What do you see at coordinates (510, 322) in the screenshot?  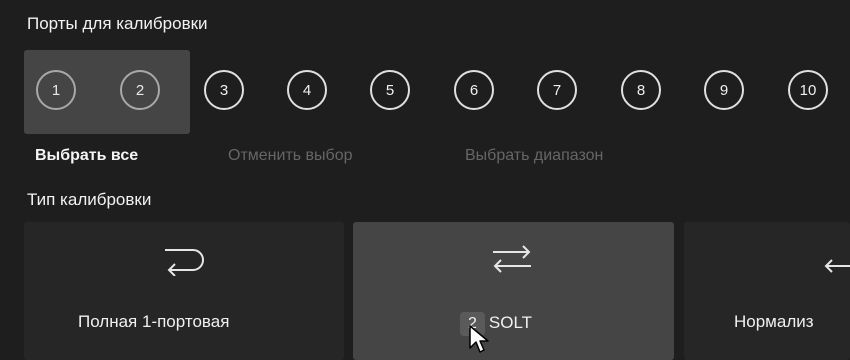 I see `cal-type-label: SOLT` at bounding box center [510, 322].